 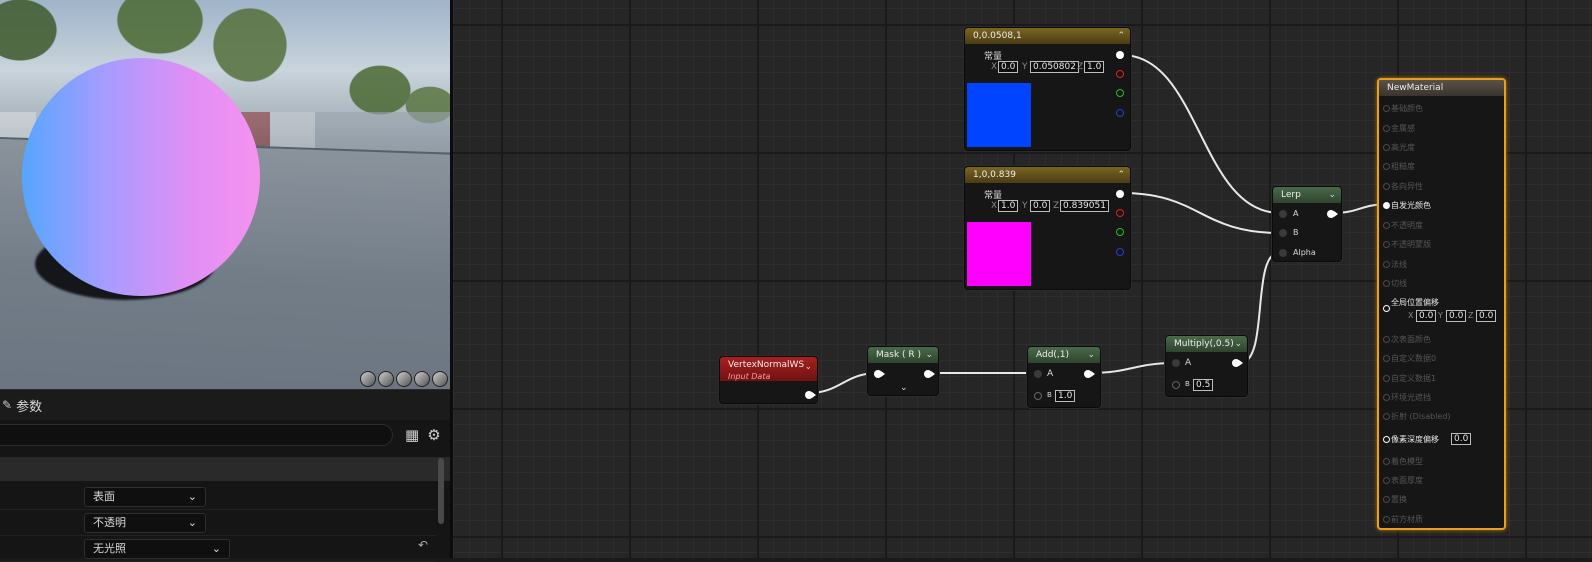 What do you see at coordinates (1441, 88) in the screenshot?
I see `node-header: NewMaterial` at bounding box center [1441, 88].